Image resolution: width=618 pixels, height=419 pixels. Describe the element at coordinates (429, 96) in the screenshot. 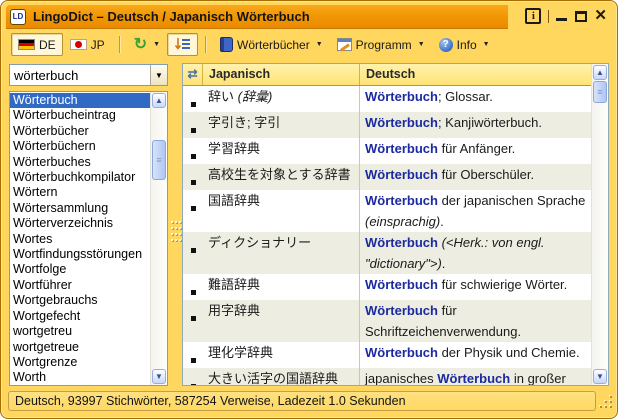

I see `german-cell: Wörterbuch; Glossar.` at that location.